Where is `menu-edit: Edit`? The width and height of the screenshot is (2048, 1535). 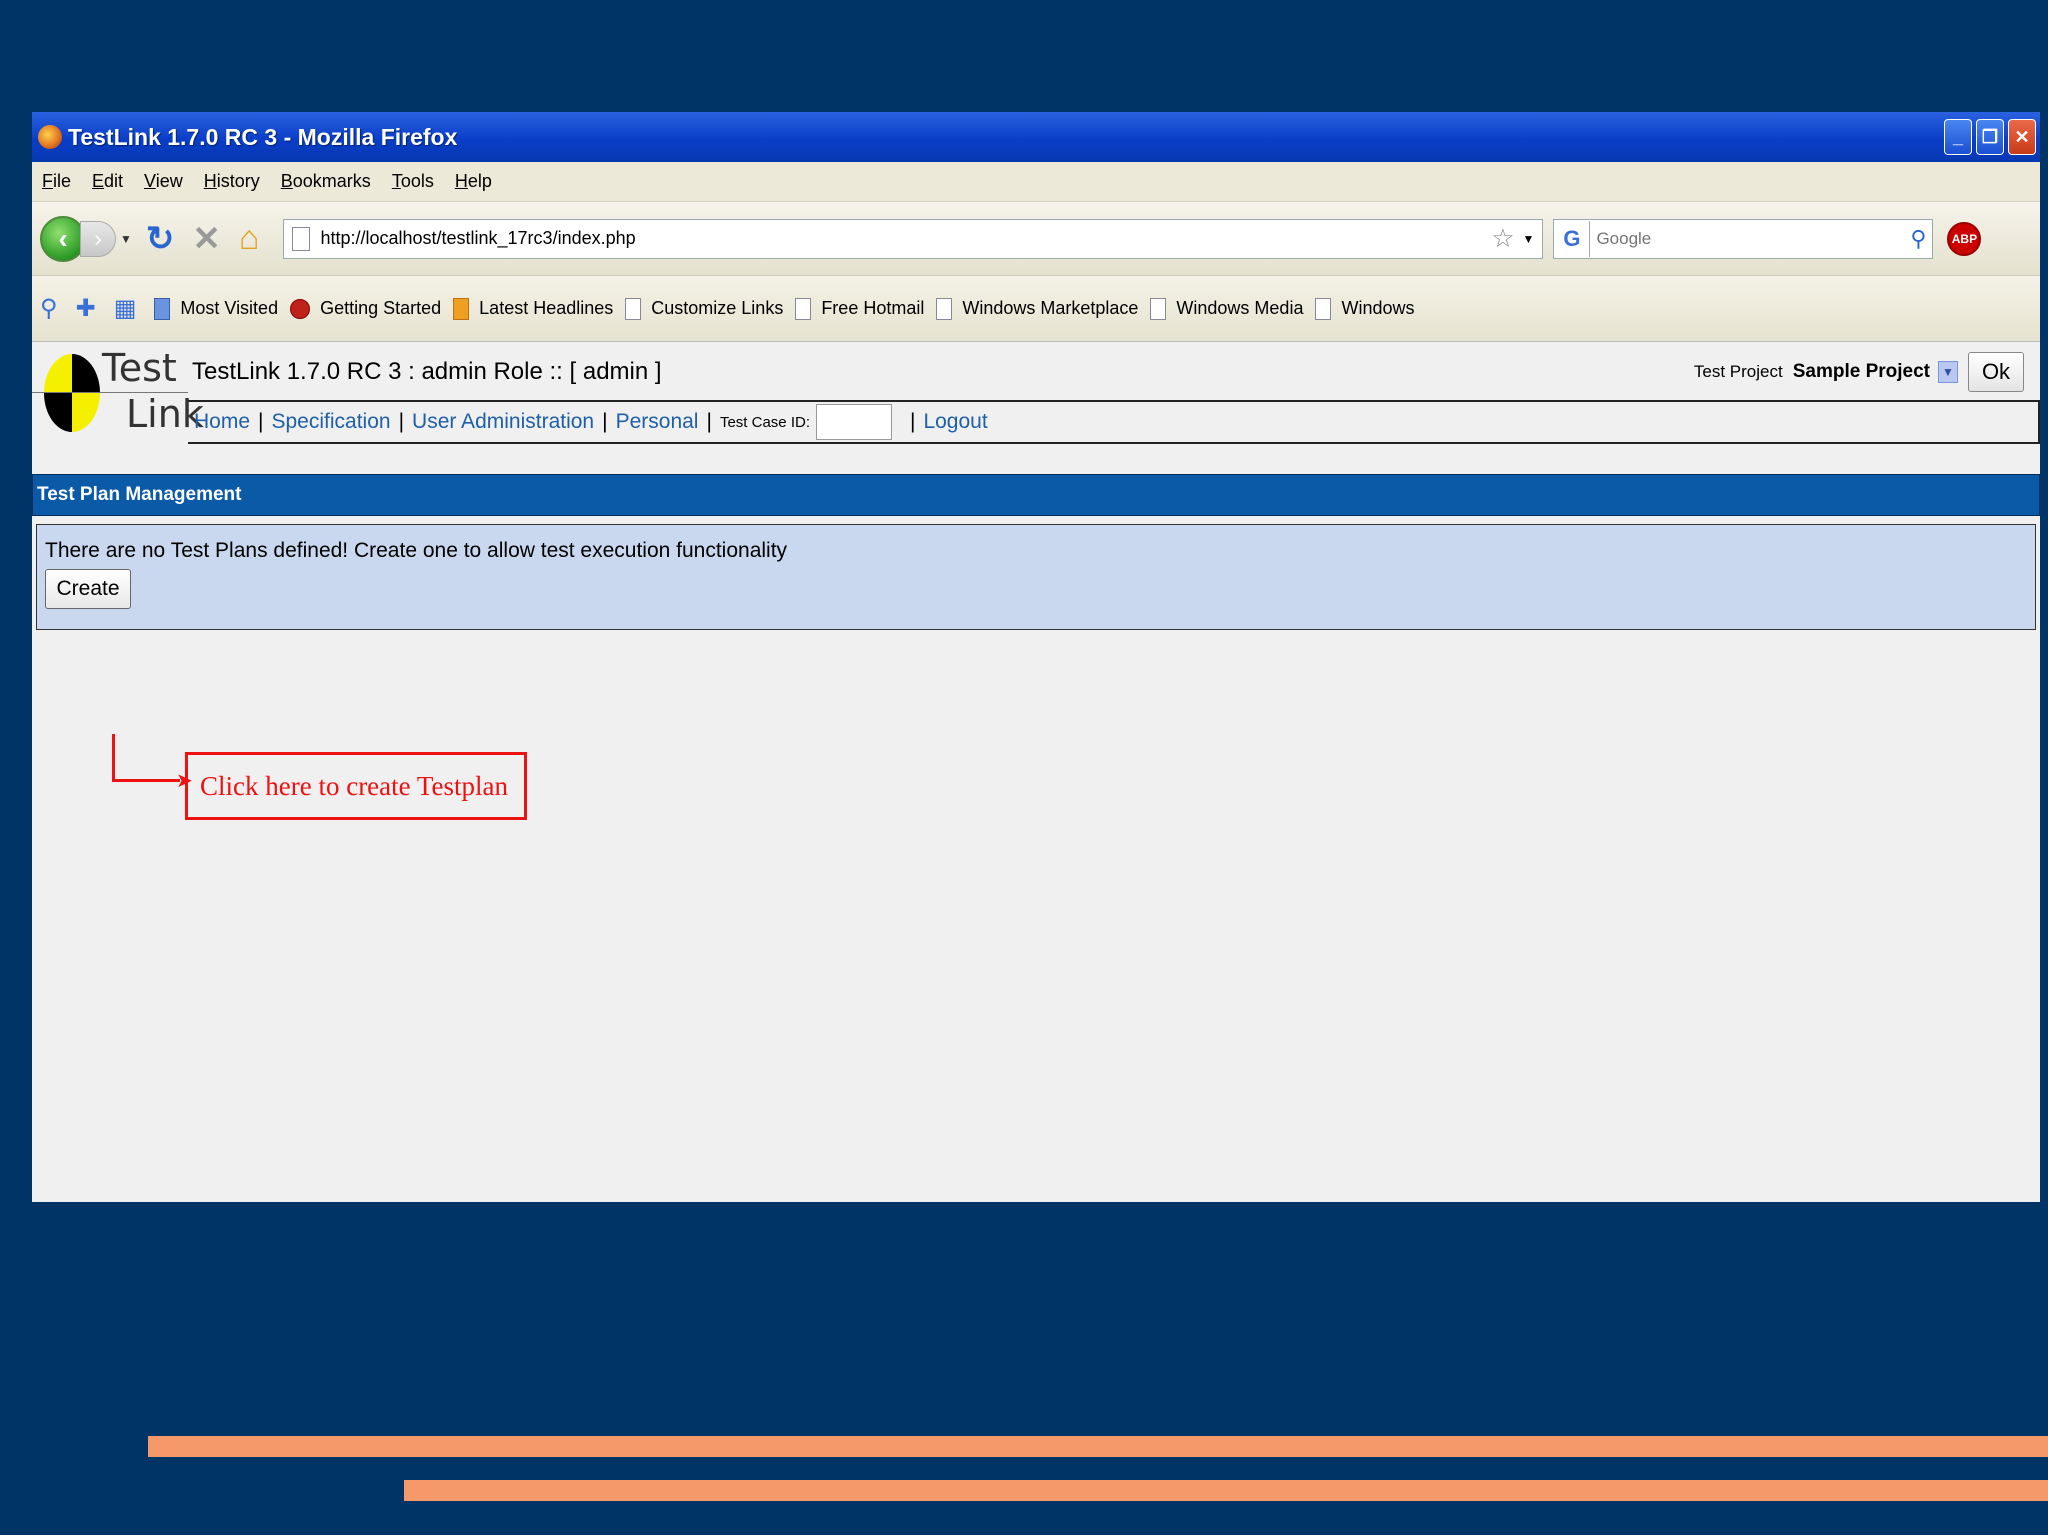 menu-edit: Edit is located at coordinates (107, 181).